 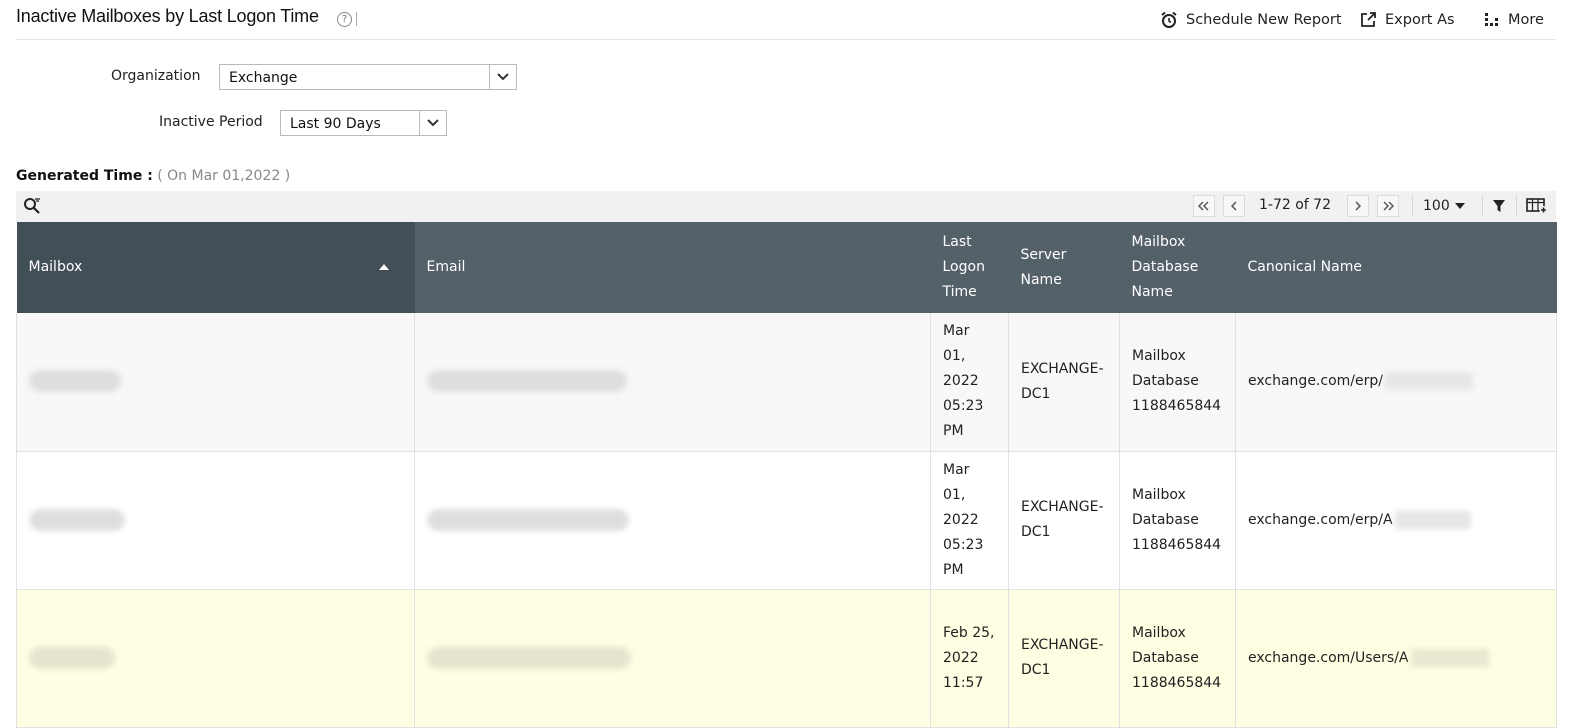 I want to click on page-title: Inactive Mailboxes by Last Logon Time, so click(x=167, y=16).